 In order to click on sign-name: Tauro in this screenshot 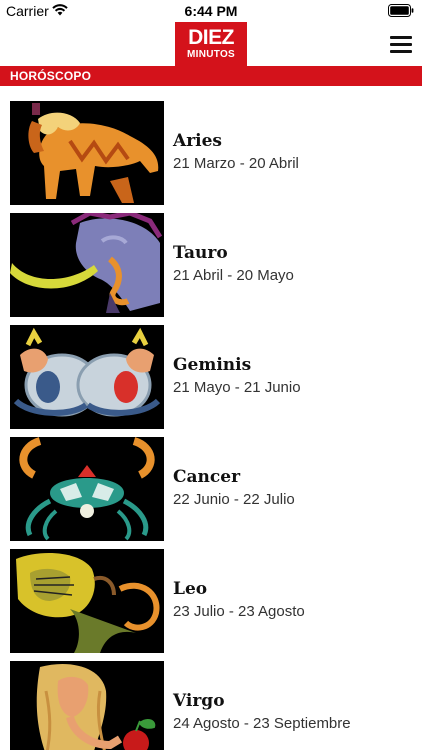, I will do `click(200, 253)`.